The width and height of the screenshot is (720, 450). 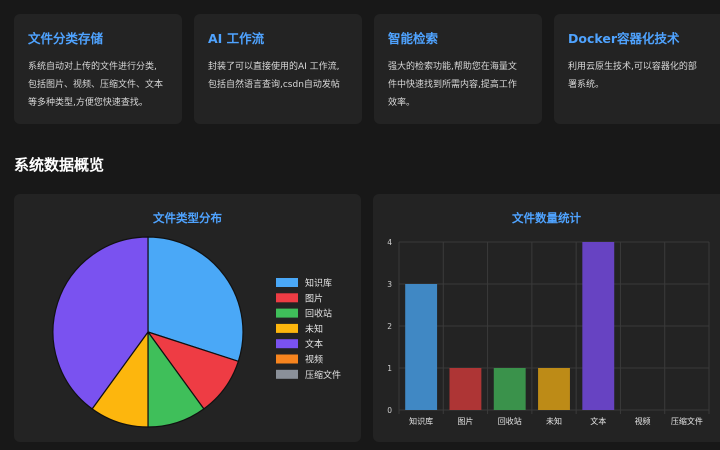 I want to click on feature-description: 封装了可以直接使用的AI 工作流, 包括自然语言查询,csdn自动发帖, so click(x=274, y=76).